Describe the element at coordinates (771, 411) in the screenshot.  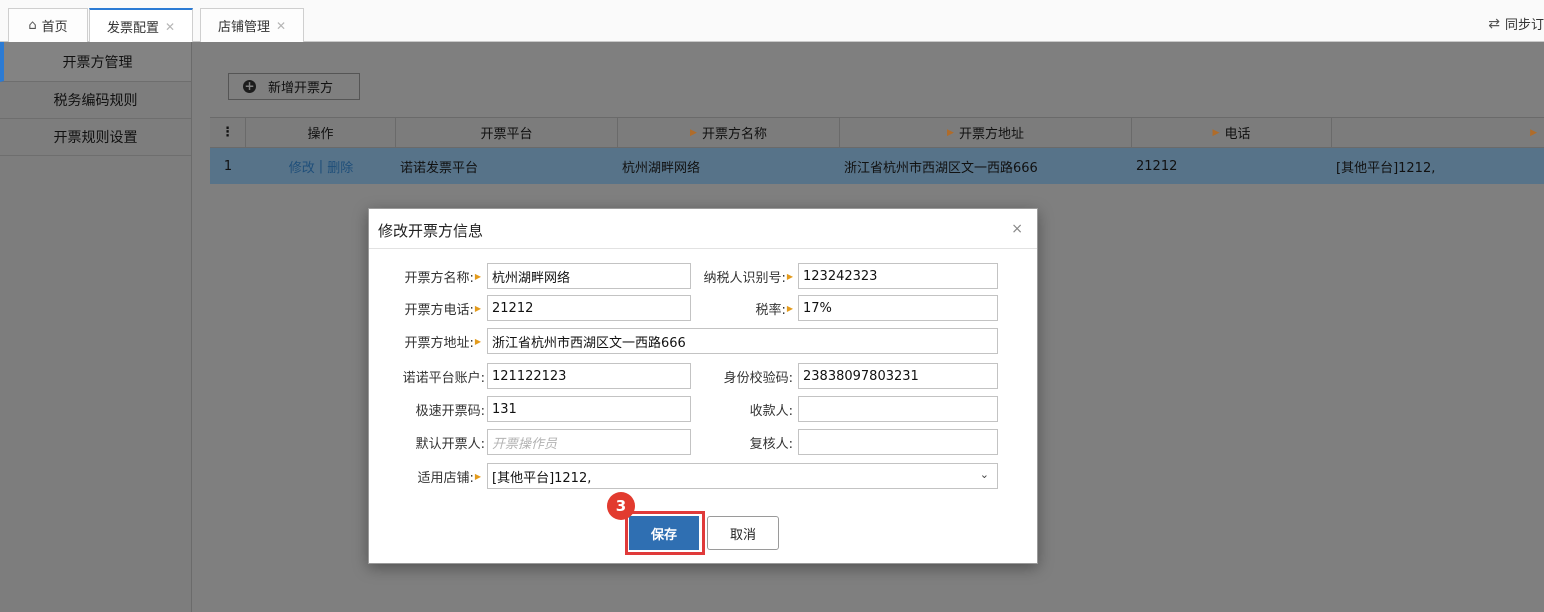
I see `payee-label: 收款人:` at that location.